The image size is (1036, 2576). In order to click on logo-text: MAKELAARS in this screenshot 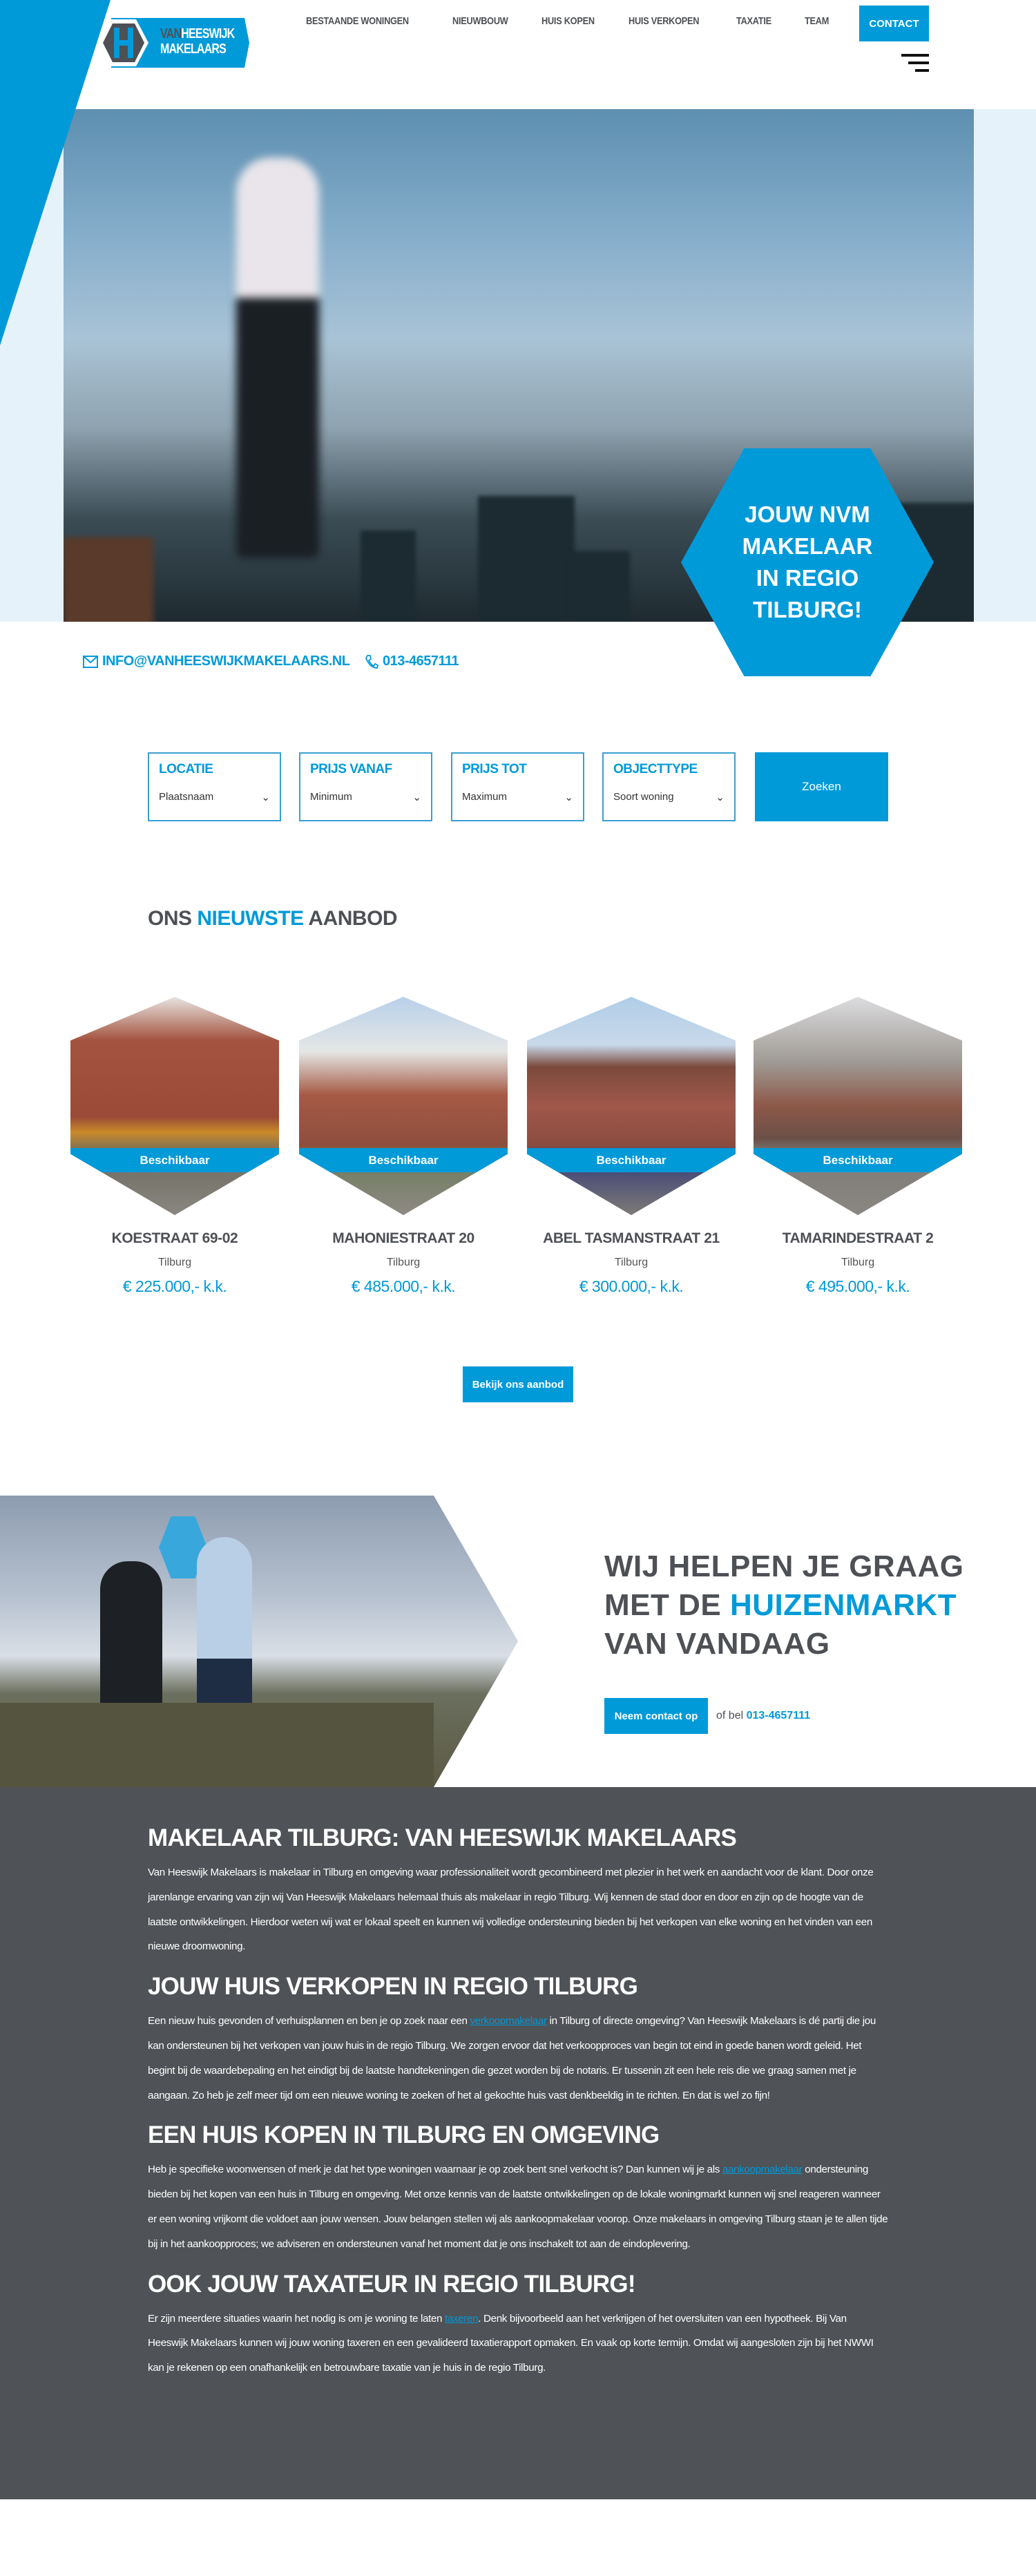, I will do `click(193, 49)`.